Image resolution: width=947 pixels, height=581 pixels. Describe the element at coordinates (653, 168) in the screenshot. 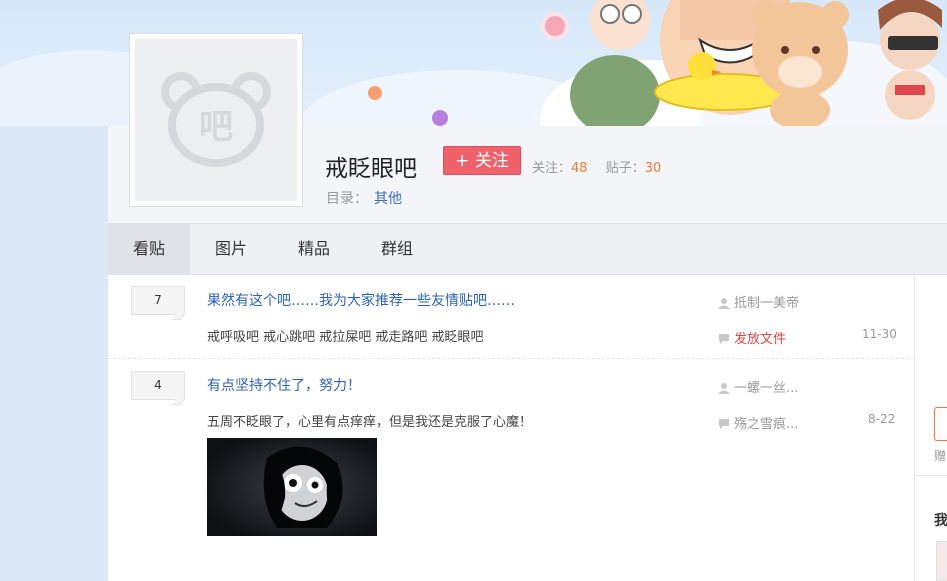

I see `post-count: 30` at that location.